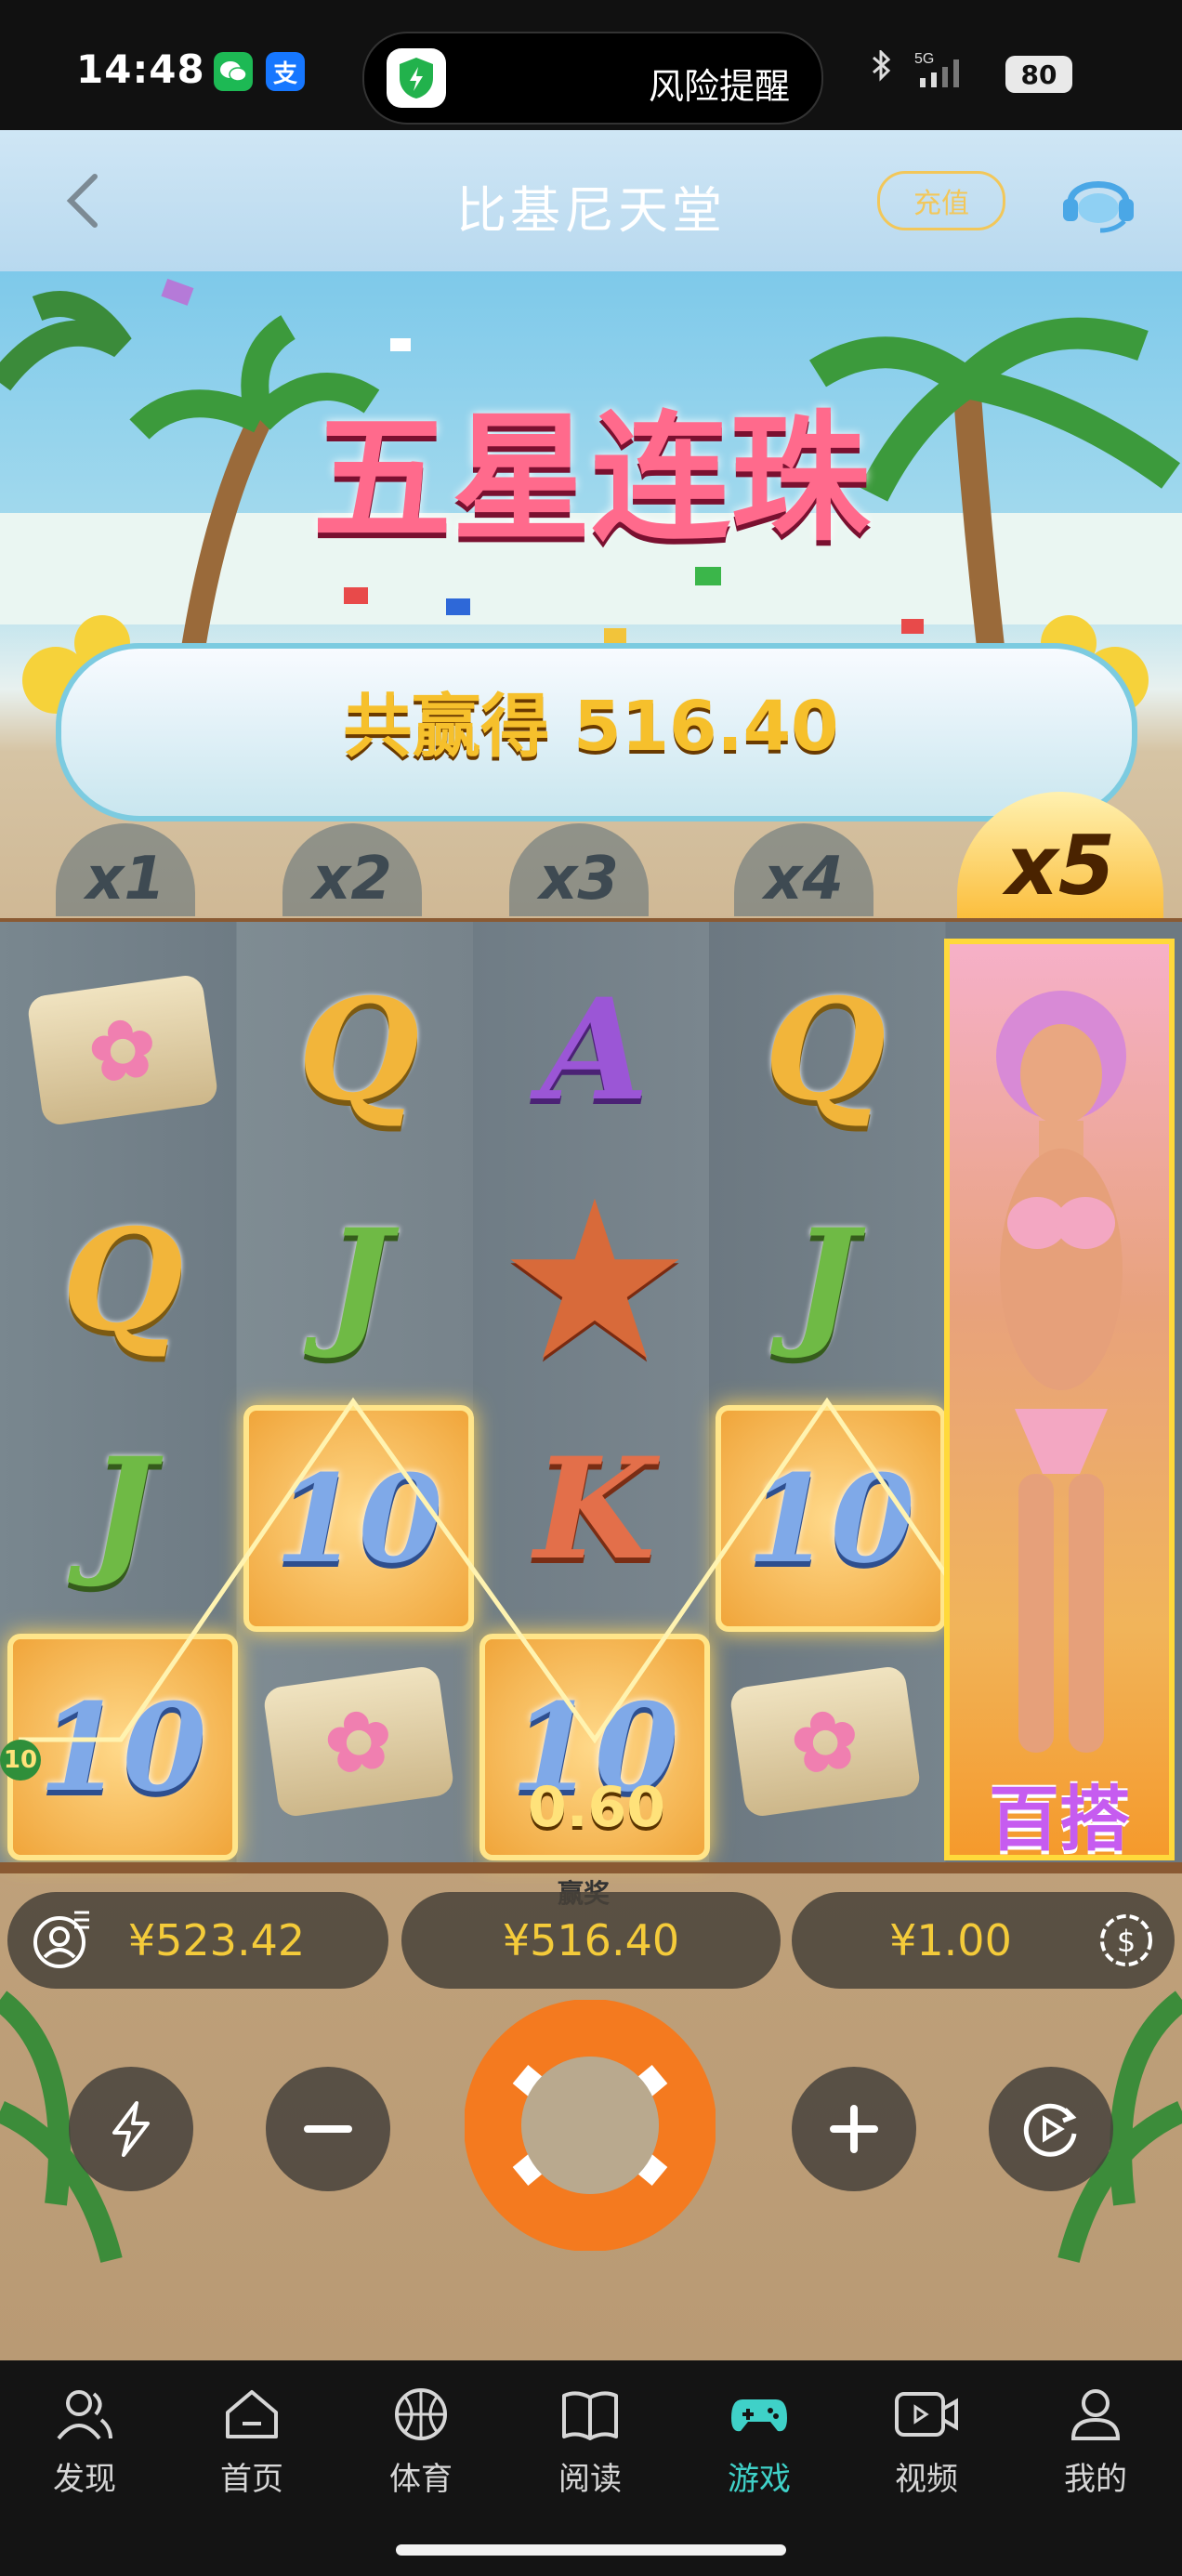  Describe the element at coordinates (590, 2415) in the screenshot. I see `book-icon` at that location.